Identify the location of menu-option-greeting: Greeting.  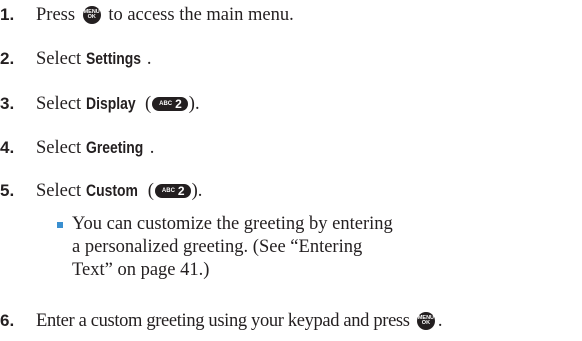
(114, 147).